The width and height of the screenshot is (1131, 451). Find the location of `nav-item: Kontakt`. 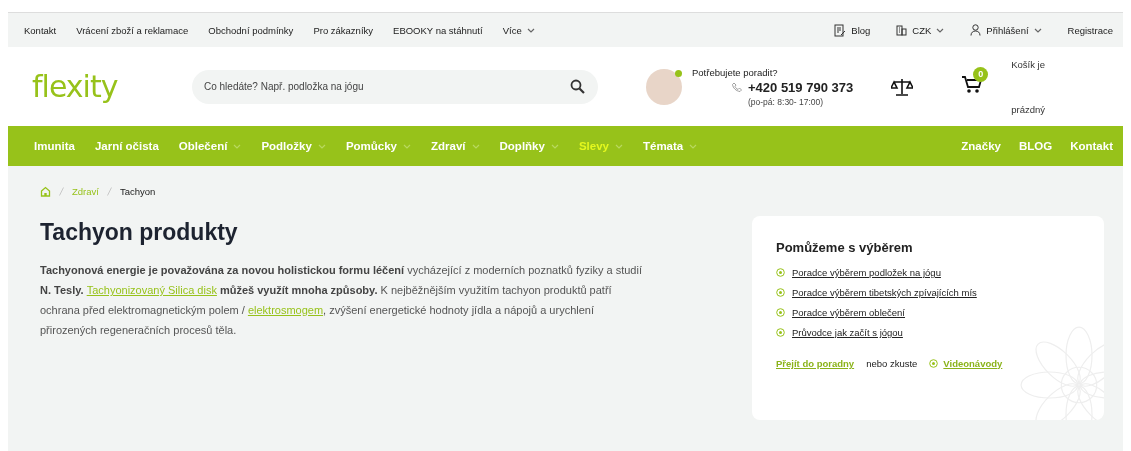

nav-item: Kontakt is located at coordinates (1091, 146).